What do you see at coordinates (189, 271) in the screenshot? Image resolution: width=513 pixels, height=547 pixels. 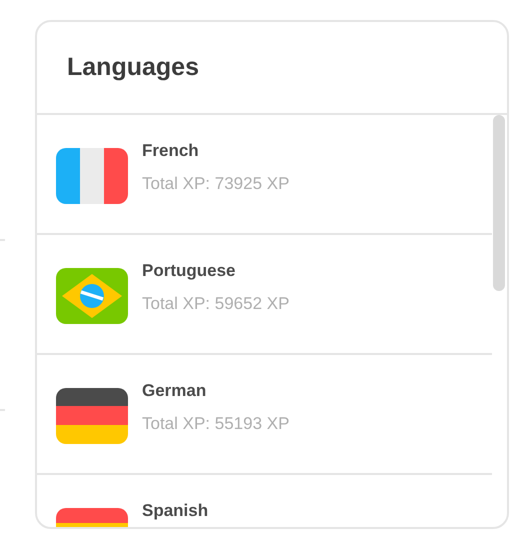 I see `language-name: Portuguese` at bounding box center [189, 271].